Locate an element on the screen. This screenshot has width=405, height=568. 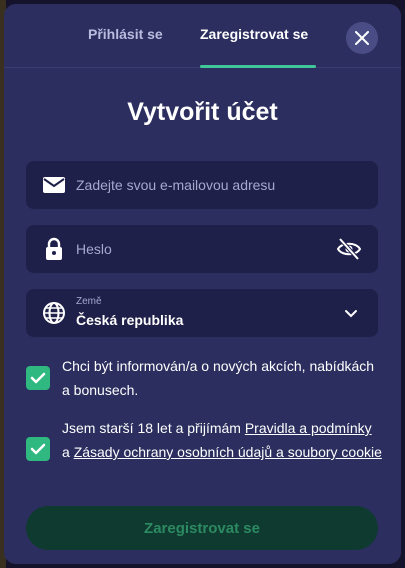
terms-checkbox is located at coordinates (38, 449).